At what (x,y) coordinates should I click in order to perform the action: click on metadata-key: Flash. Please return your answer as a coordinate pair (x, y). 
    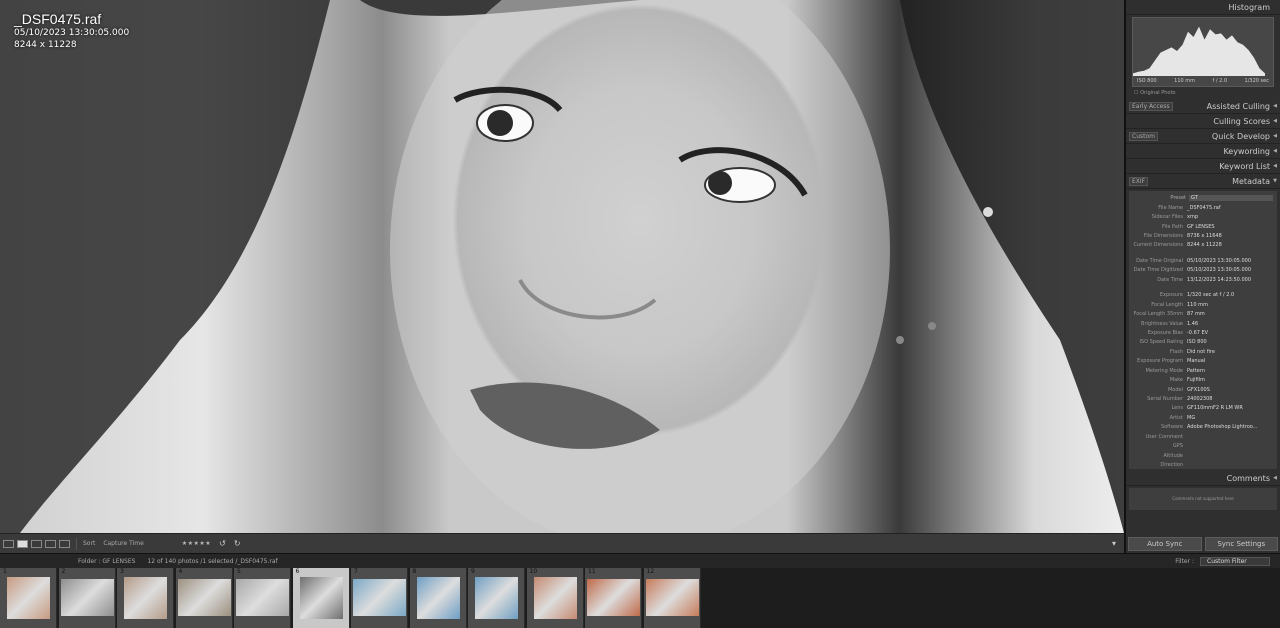
    Looking at the image, I should click on (1176, 351).